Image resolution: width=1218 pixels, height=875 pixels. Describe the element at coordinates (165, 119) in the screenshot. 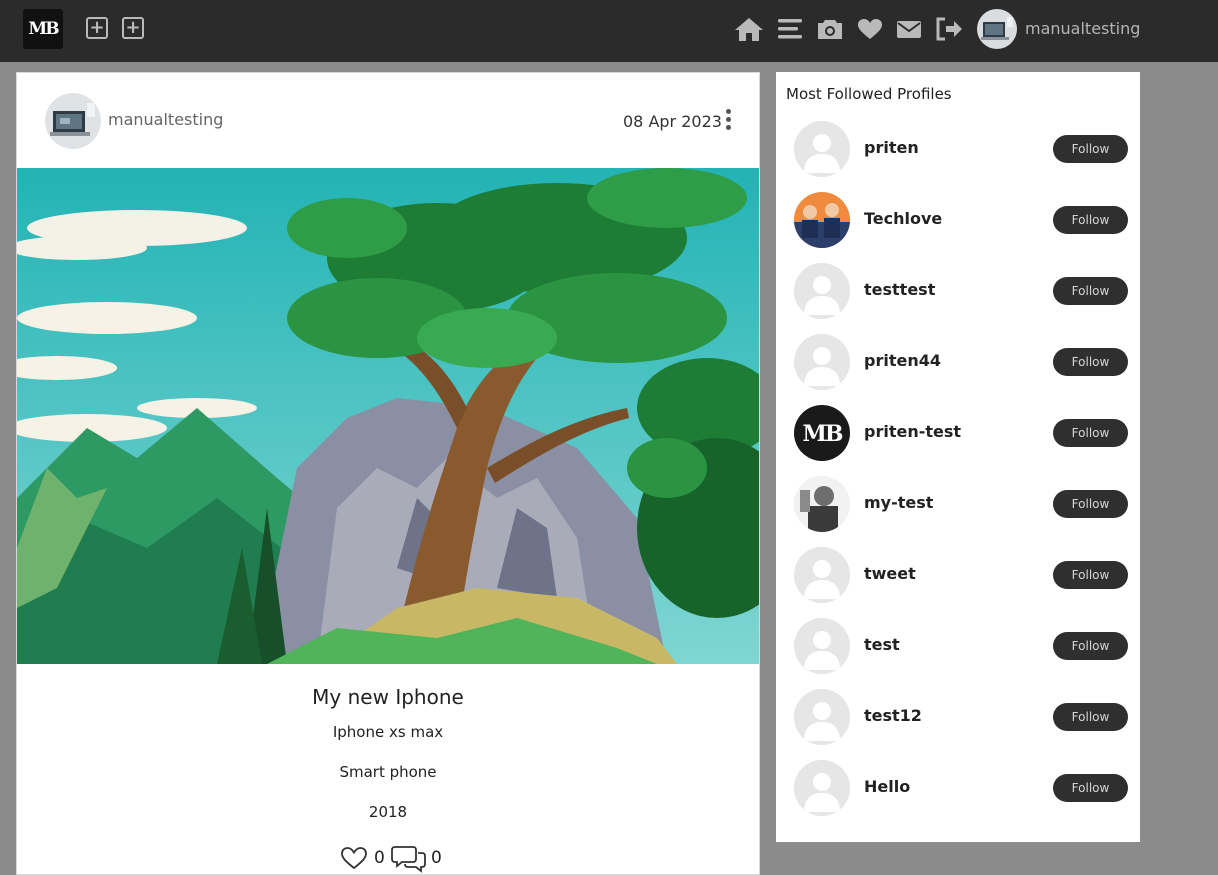

I see `post-author-name: manualtesting` at that location.